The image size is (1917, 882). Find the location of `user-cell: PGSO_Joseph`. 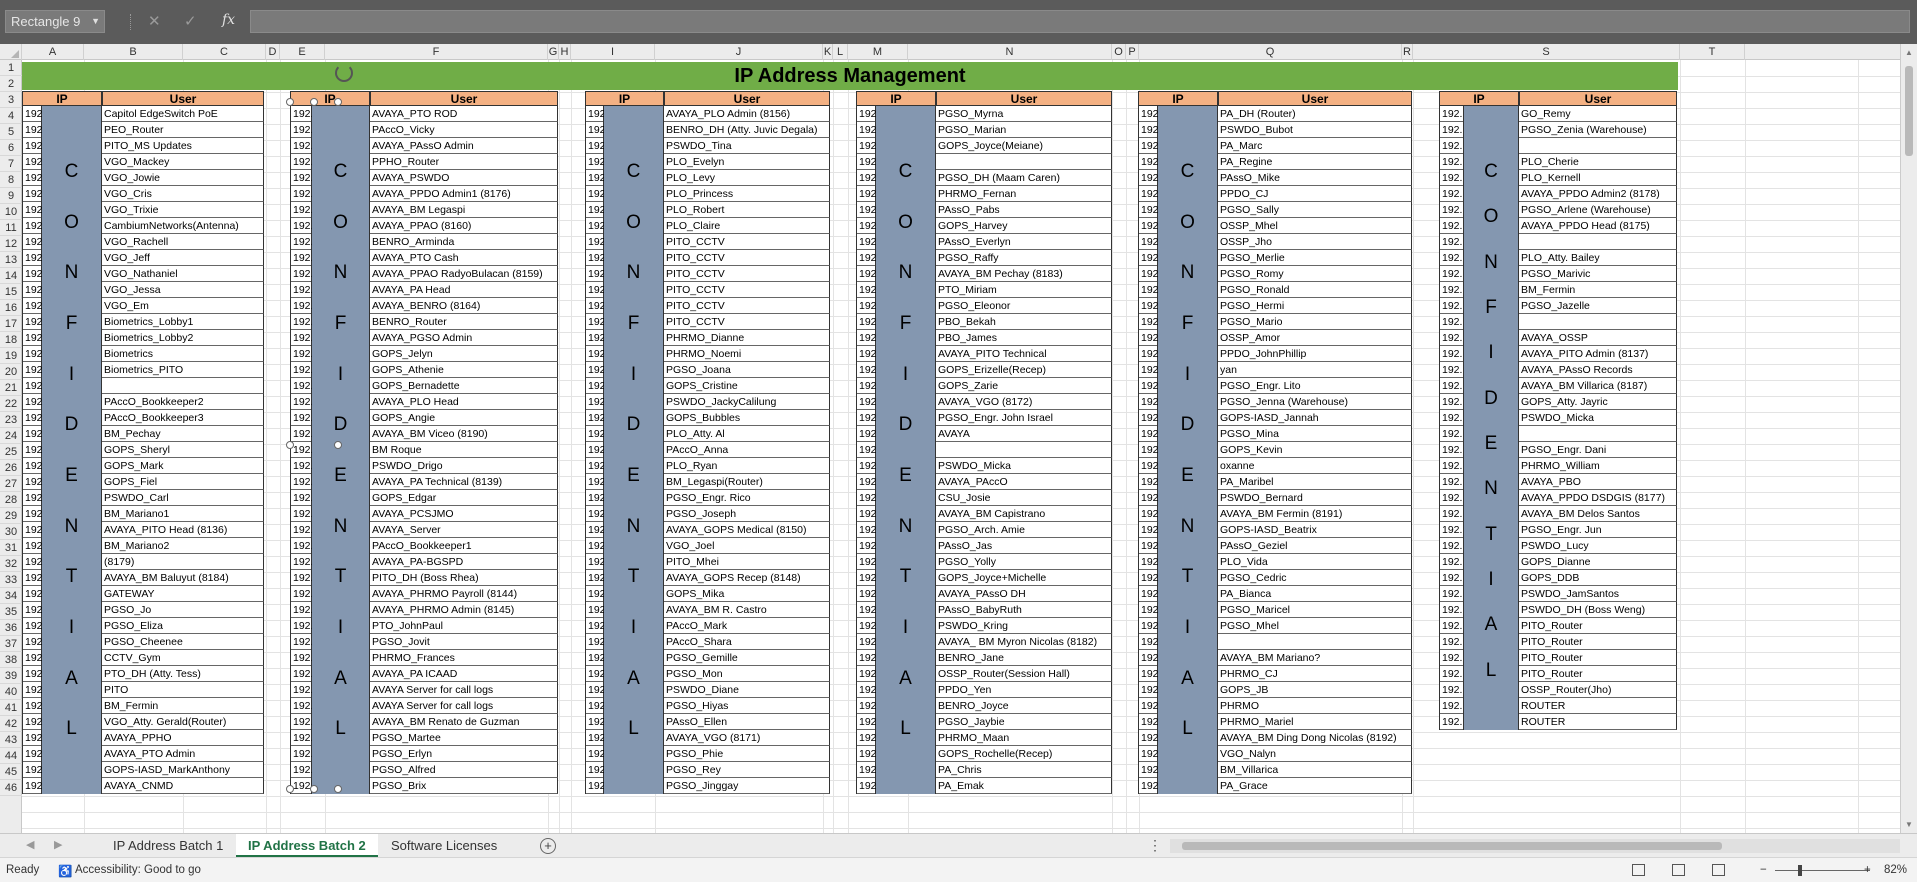

user-cell: PGSO_Joseph is located at coordinates (747, 514).